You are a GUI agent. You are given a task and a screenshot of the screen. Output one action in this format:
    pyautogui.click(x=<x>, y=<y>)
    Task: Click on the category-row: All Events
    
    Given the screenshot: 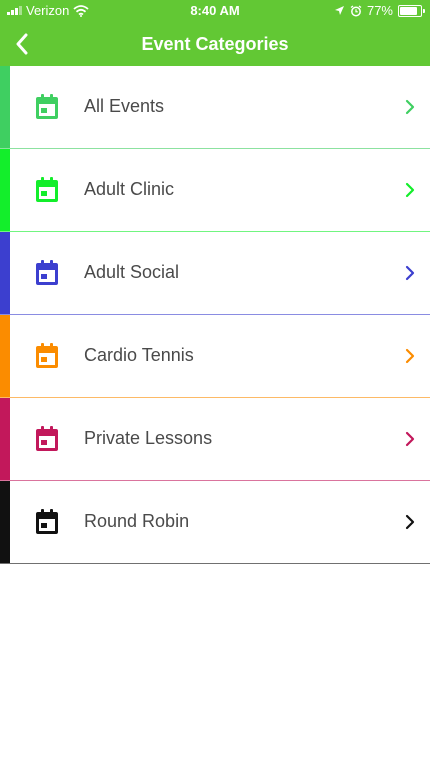 What is the action you would take?
    pyautogui.click(x=215, y=107)
    